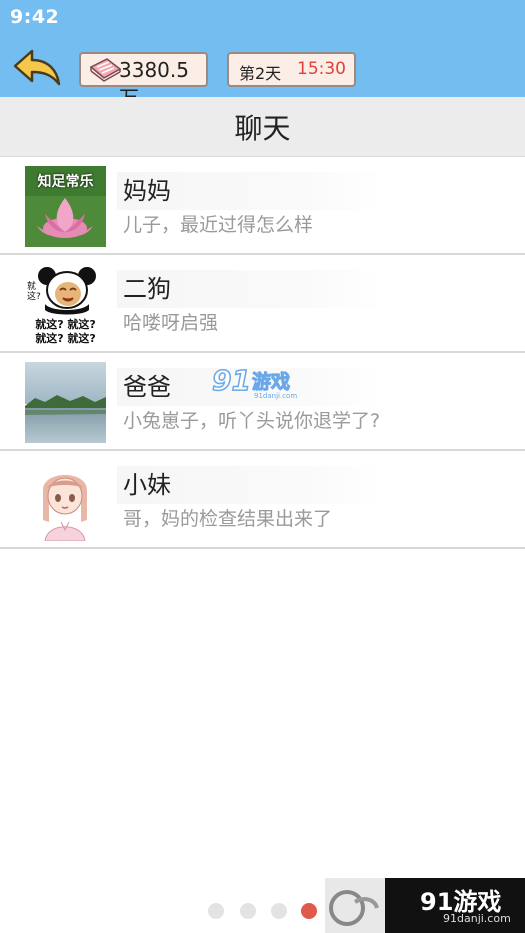  I want to click on contact-name: 妈妈, so click(147, 191).